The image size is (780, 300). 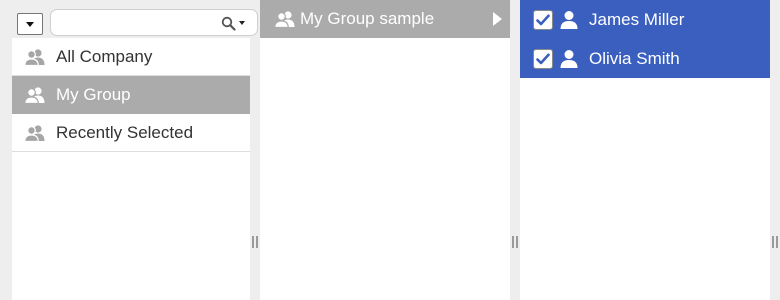 I want to click on group-item-recently-selected: Recently Selected, so click(x=131, y=133).